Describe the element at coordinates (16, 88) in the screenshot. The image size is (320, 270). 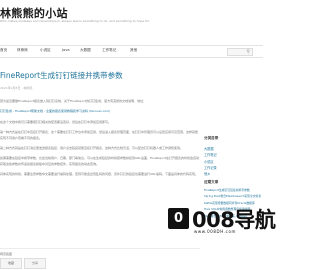
I see `post-meta: 2021年2月8日 · 林熊熊` at that location.